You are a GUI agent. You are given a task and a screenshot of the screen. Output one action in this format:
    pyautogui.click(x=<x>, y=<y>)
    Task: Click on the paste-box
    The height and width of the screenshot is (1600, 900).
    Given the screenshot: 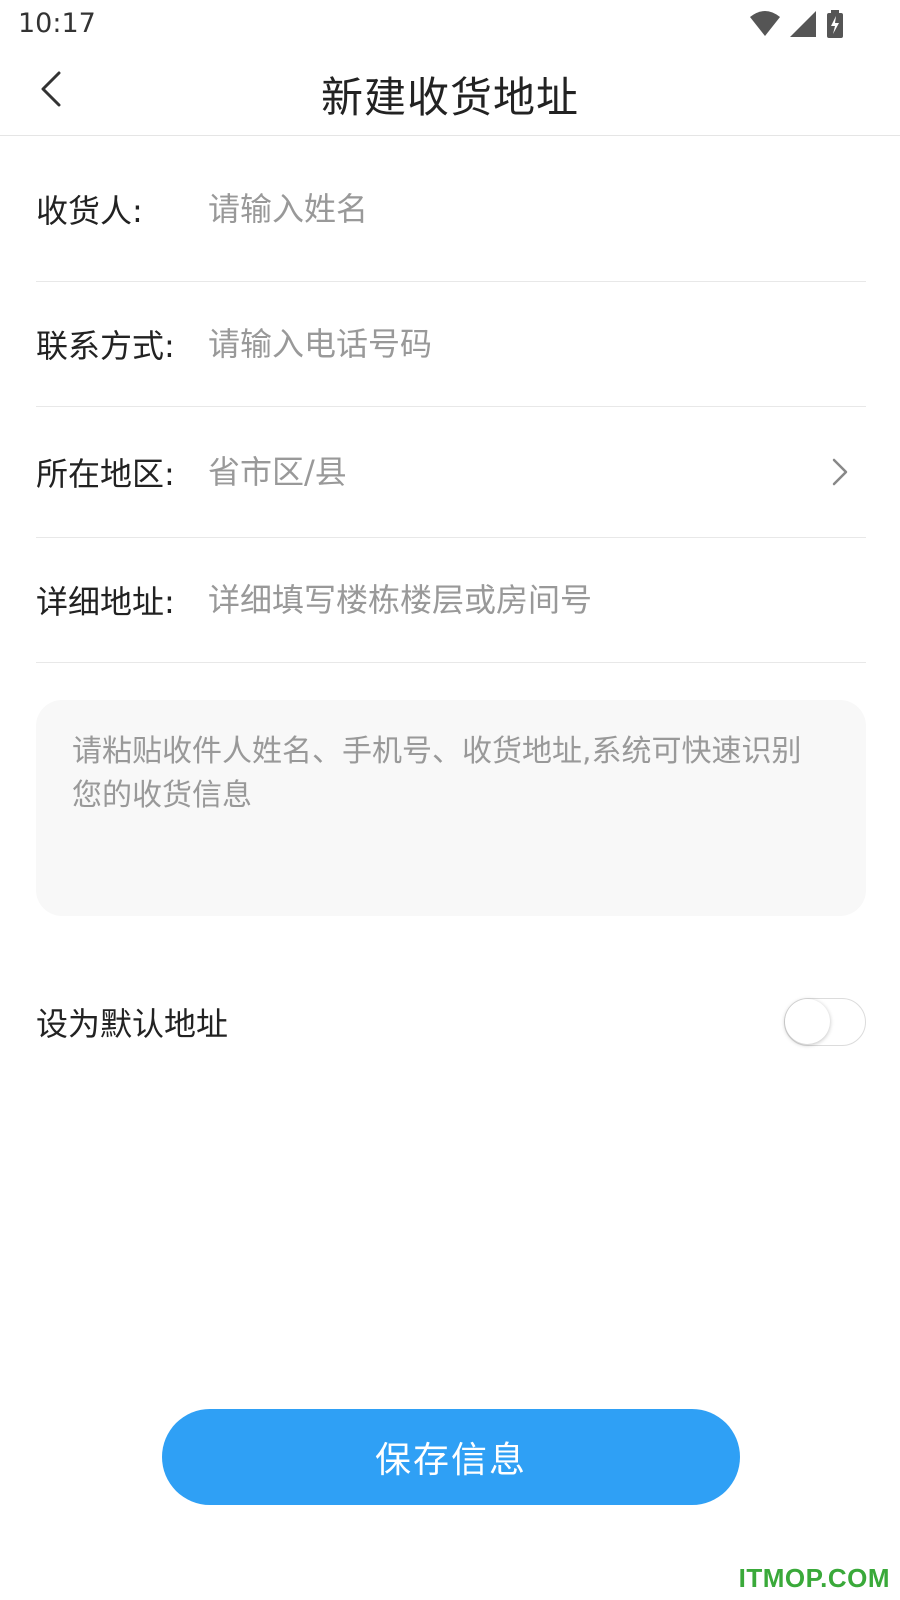 What is the action you would take?
    pyautogui.click(x=451, y=808)
    